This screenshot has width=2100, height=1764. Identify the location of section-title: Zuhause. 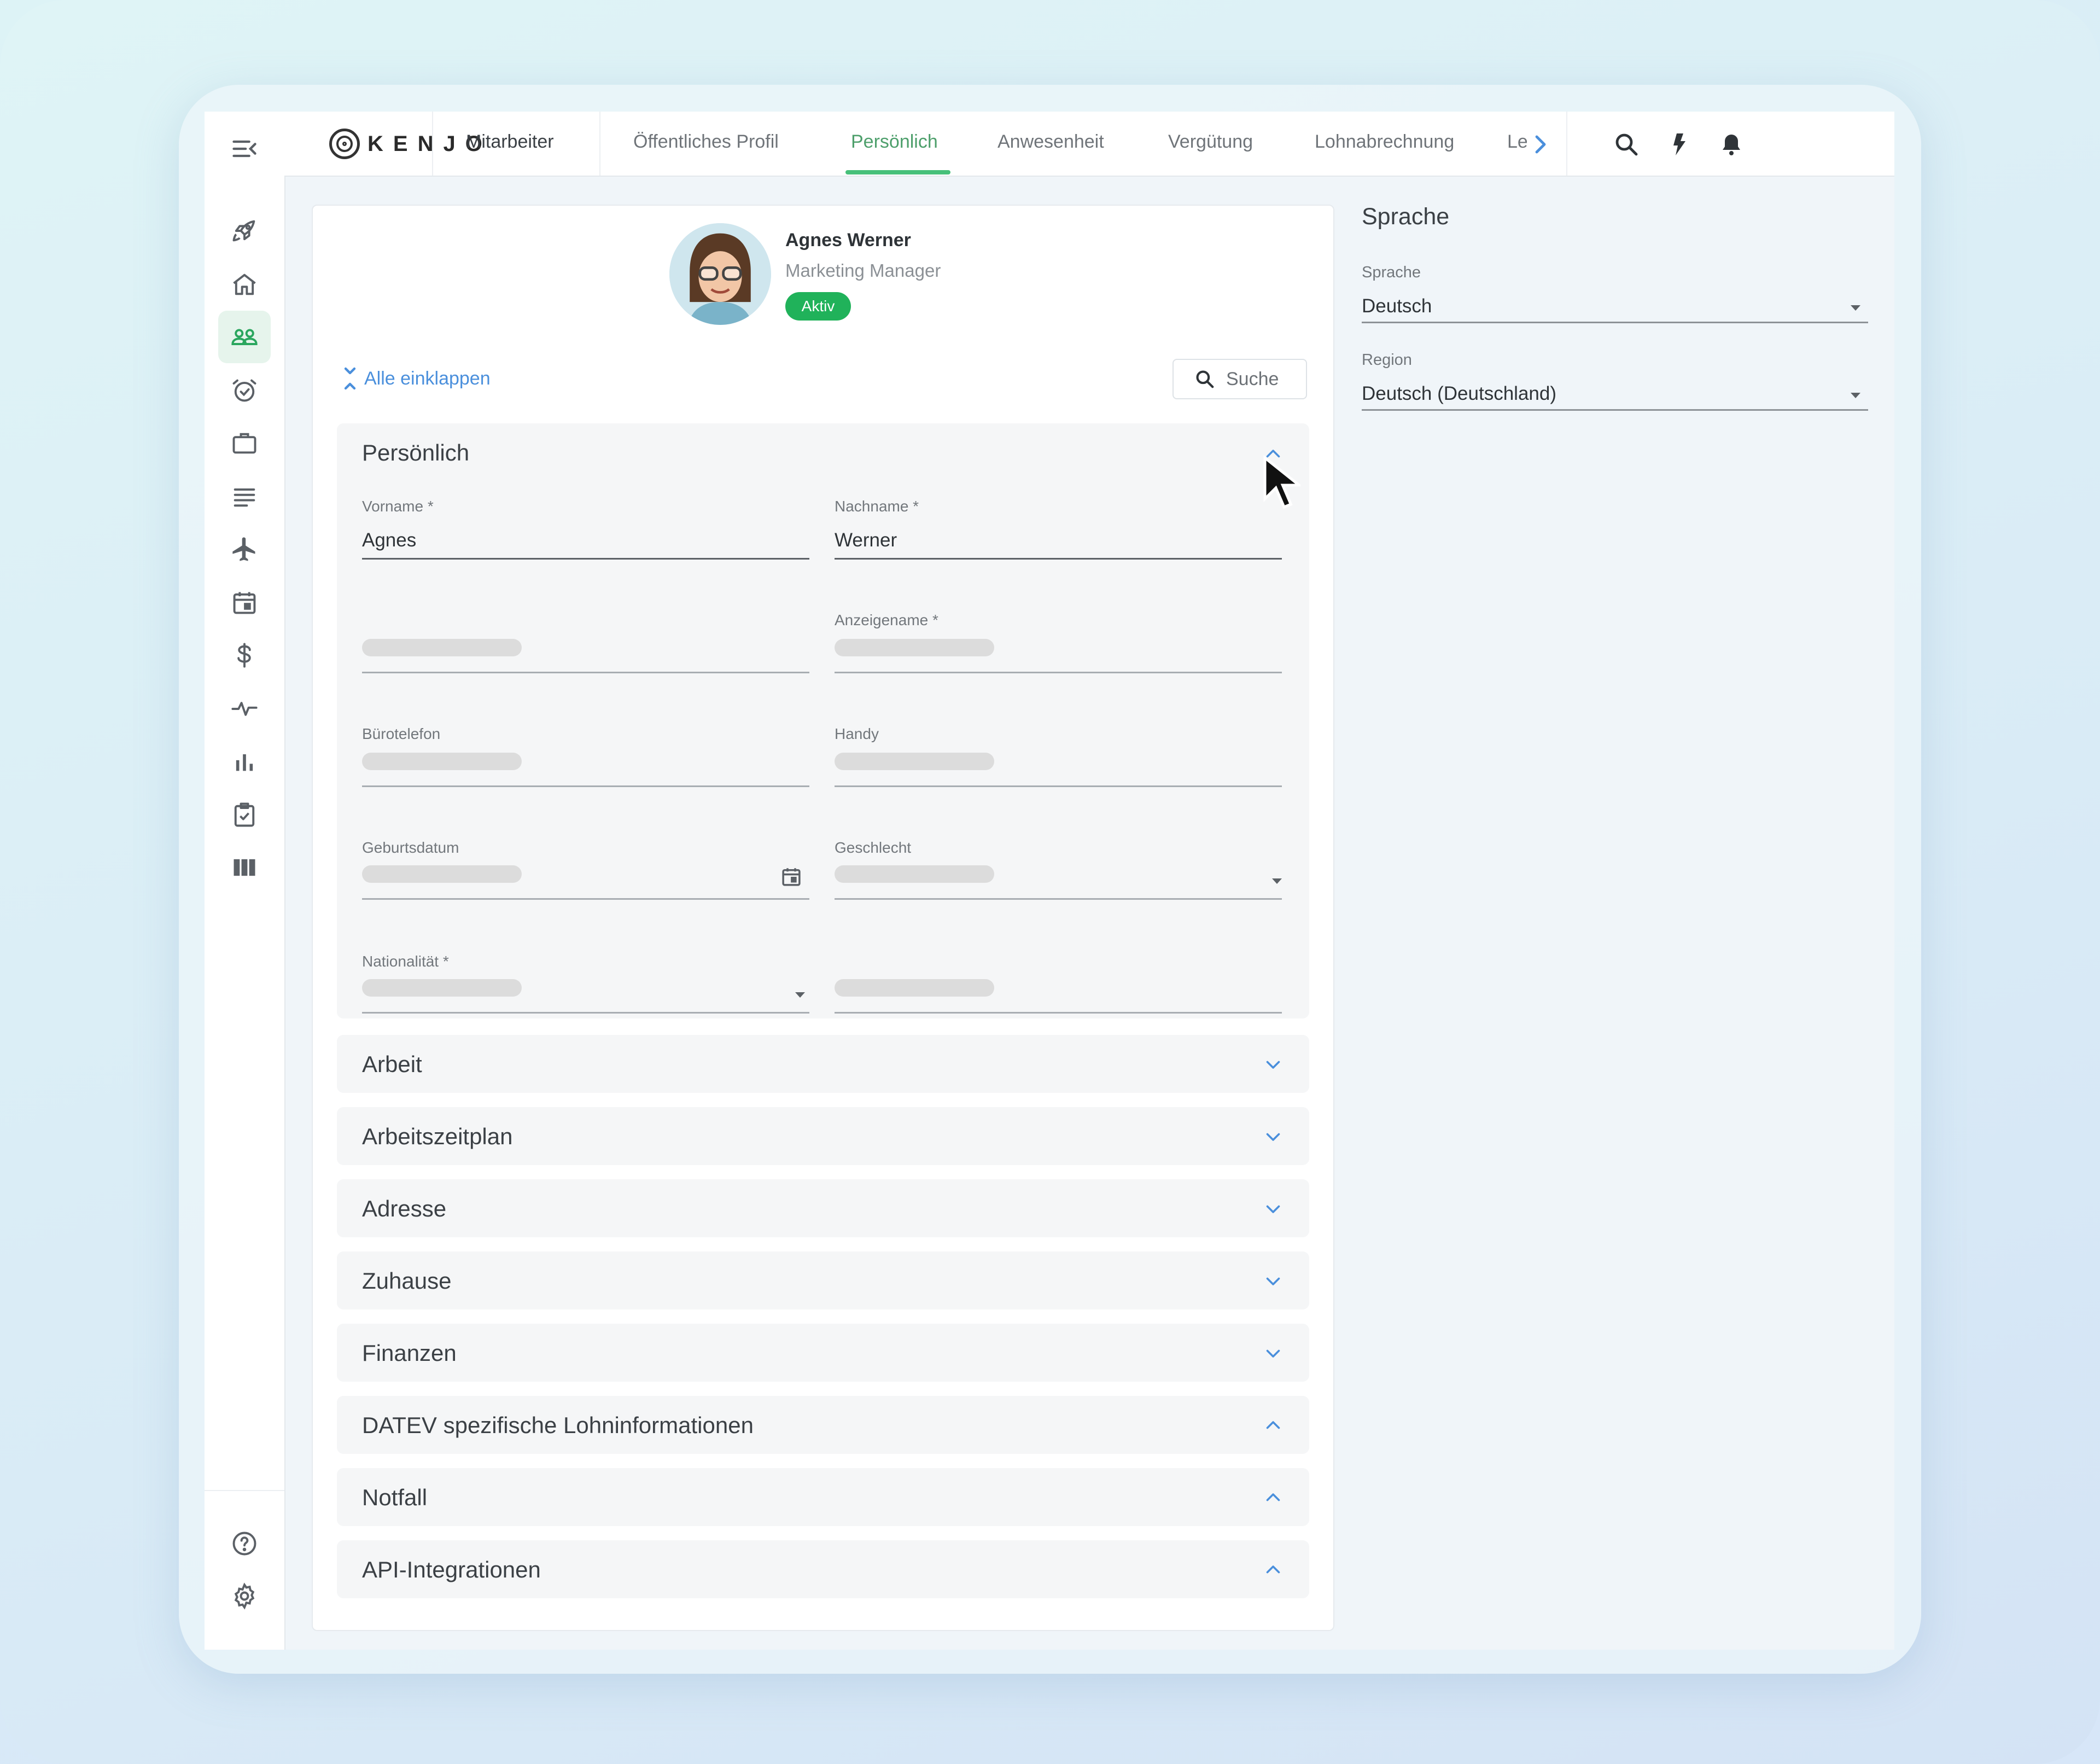
(407, 1281).